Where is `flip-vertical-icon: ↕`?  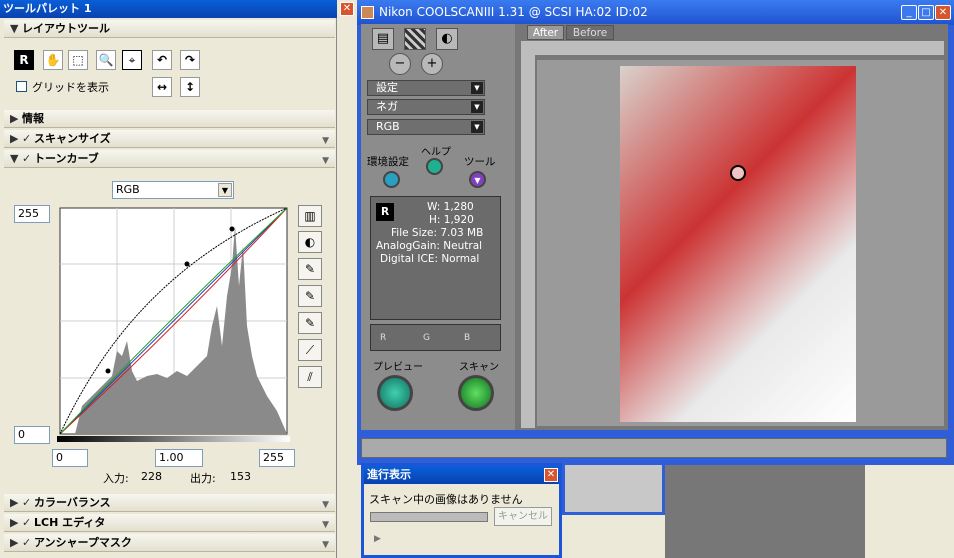
flip-vertical-icon: ↕ is located at coordinates (190, 87).